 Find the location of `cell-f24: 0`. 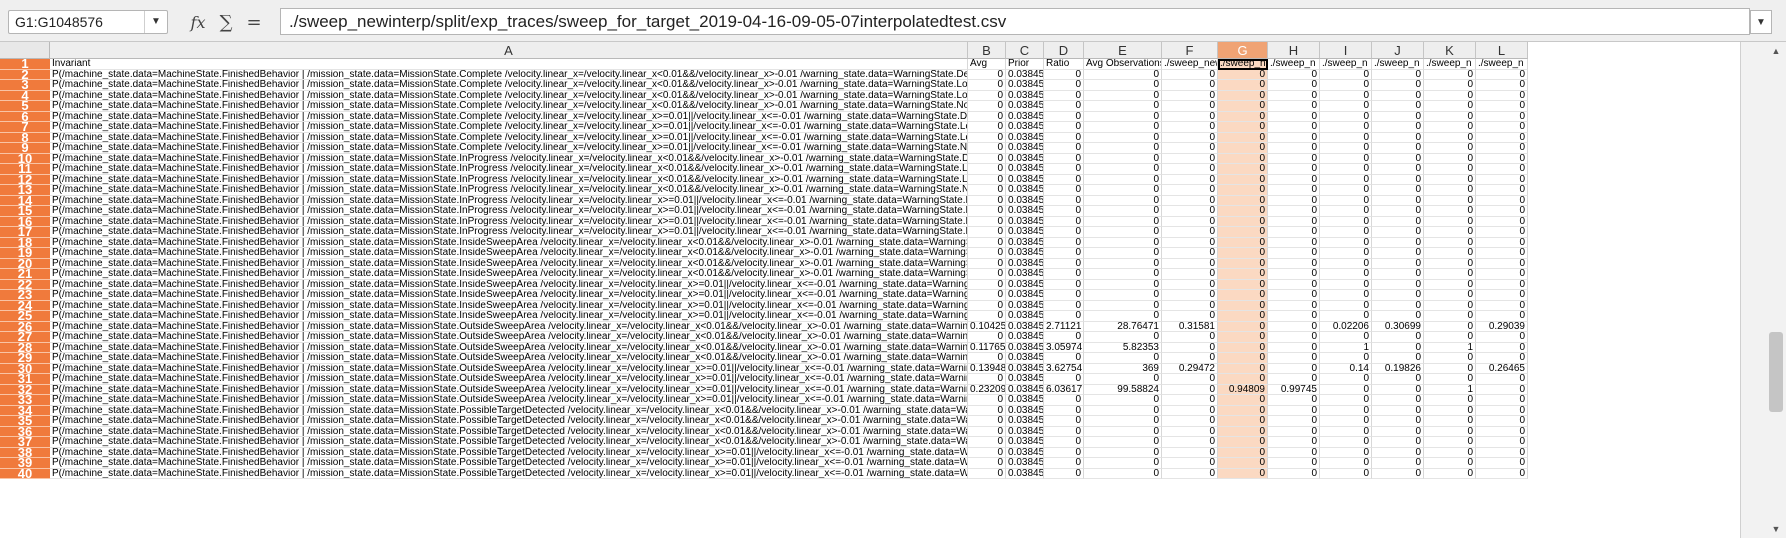

cell-f24: 0 is located at coordinates (1190, 305).